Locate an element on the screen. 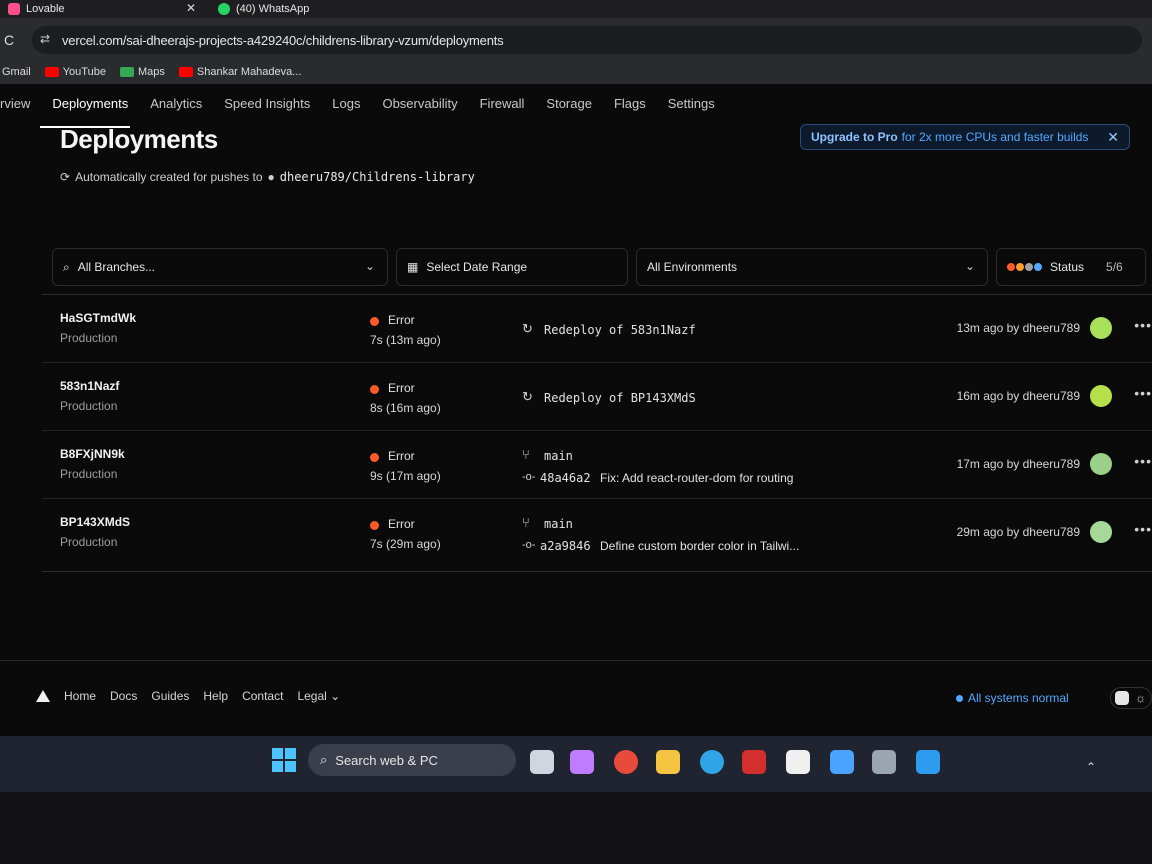 The image size is (1152, 864). bookmark-label: Maps is located at coordinates (151, 72).